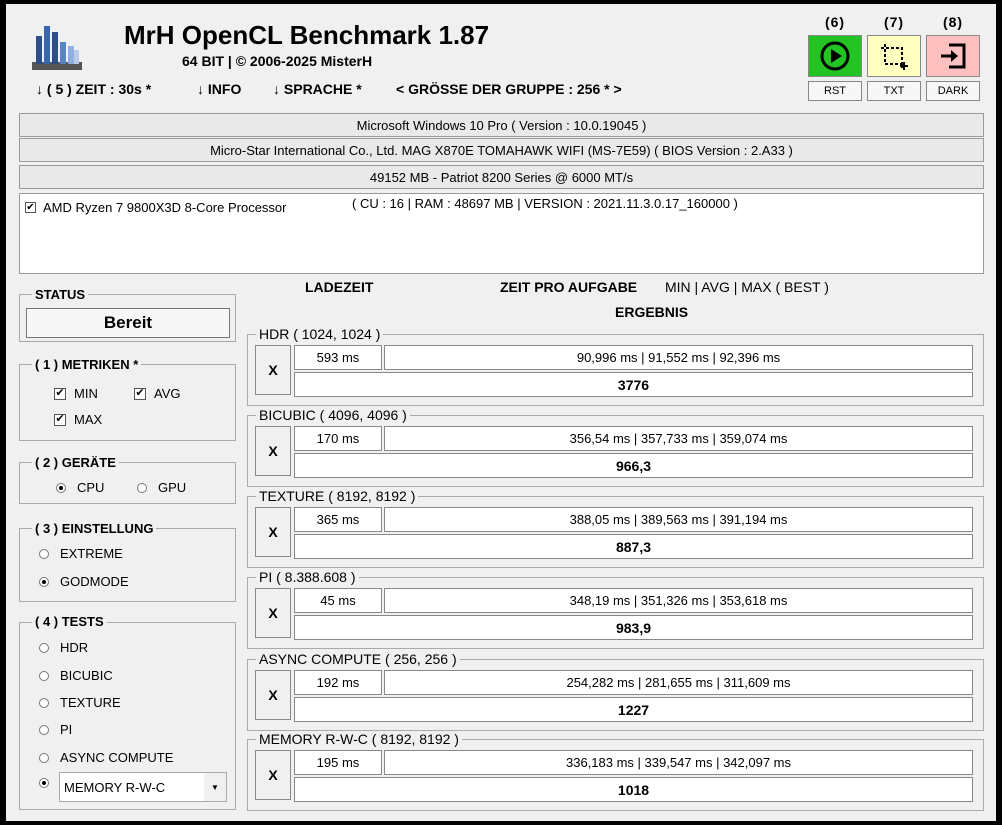 The image size is (1002, 825). What do you see at coordinates (60, 419) in the screenshot?
I see `max-checkbox: ✔` at bounding box center [60, 419].